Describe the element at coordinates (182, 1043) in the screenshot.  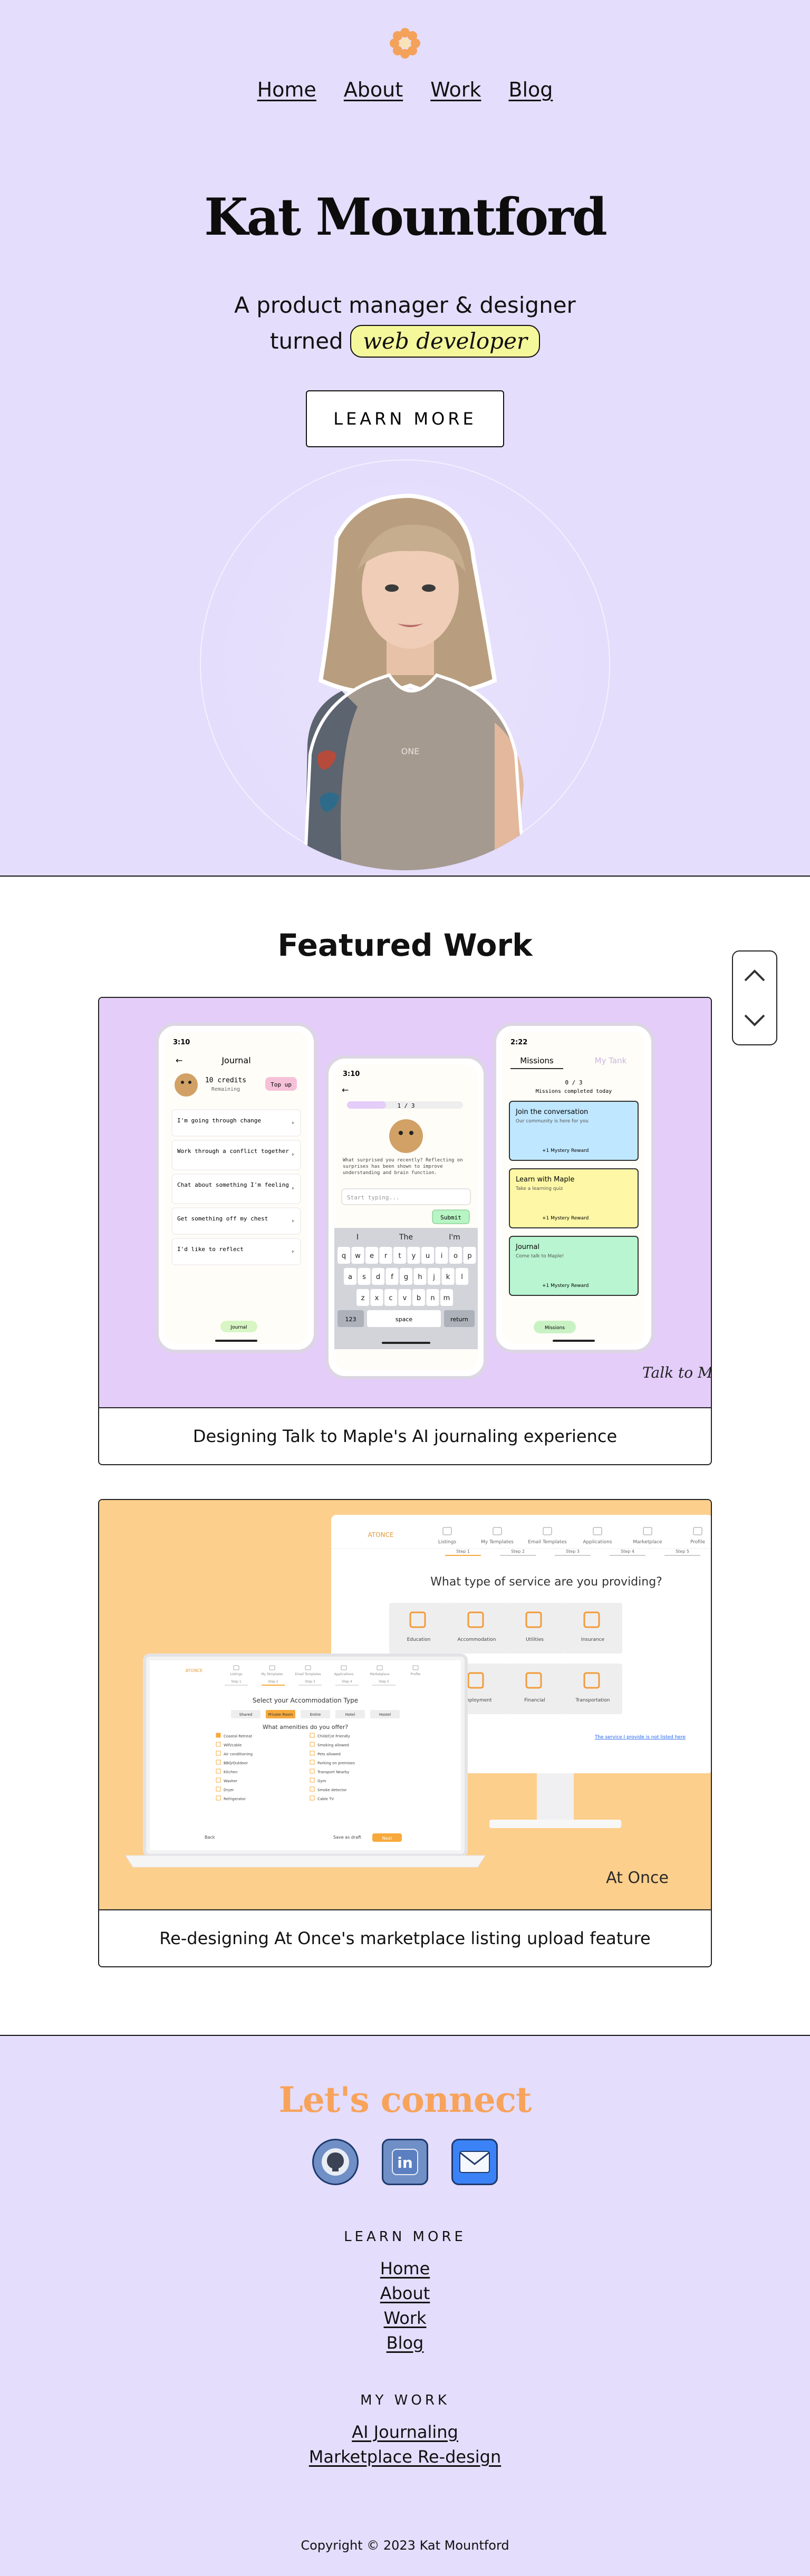
I see `phone1-time: 3:10` at that location.